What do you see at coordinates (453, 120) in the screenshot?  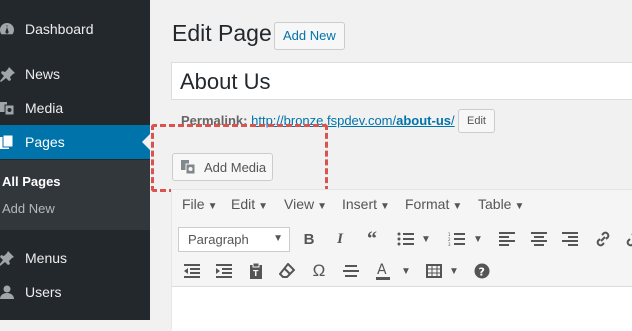 I see `permalink-trailing: /` at bounding box center [453, 120].